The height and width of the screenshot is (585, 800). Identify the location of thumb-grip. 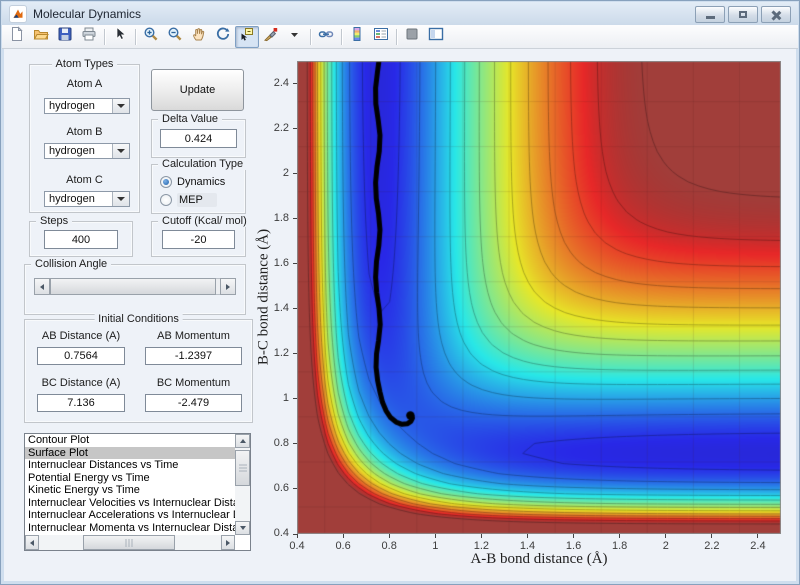
(129, 542).